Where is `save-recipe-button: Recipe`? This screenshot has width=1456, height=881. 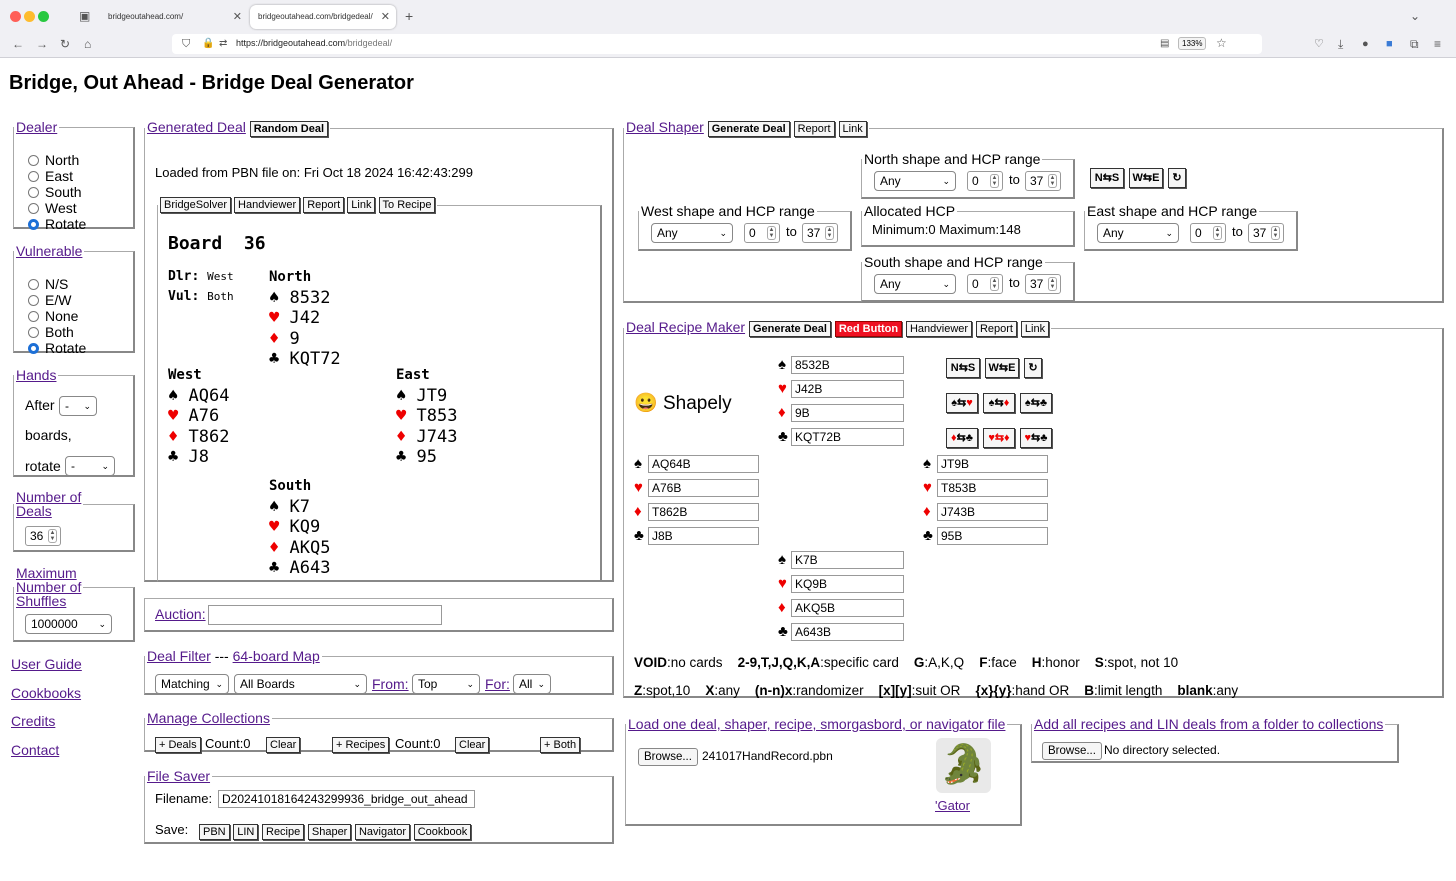
save-recipe-button: Recipe is located at coordinates (283, 832).